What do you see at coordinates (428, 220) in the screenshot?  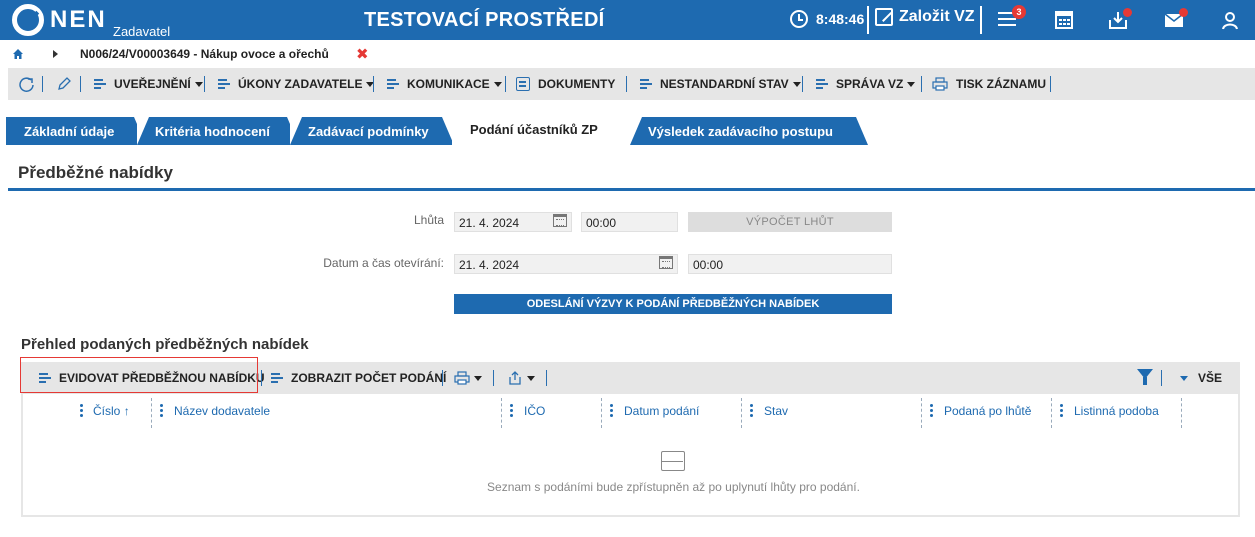 I see `lhuta-label: Lhůta` at bounding box center [428, 220].